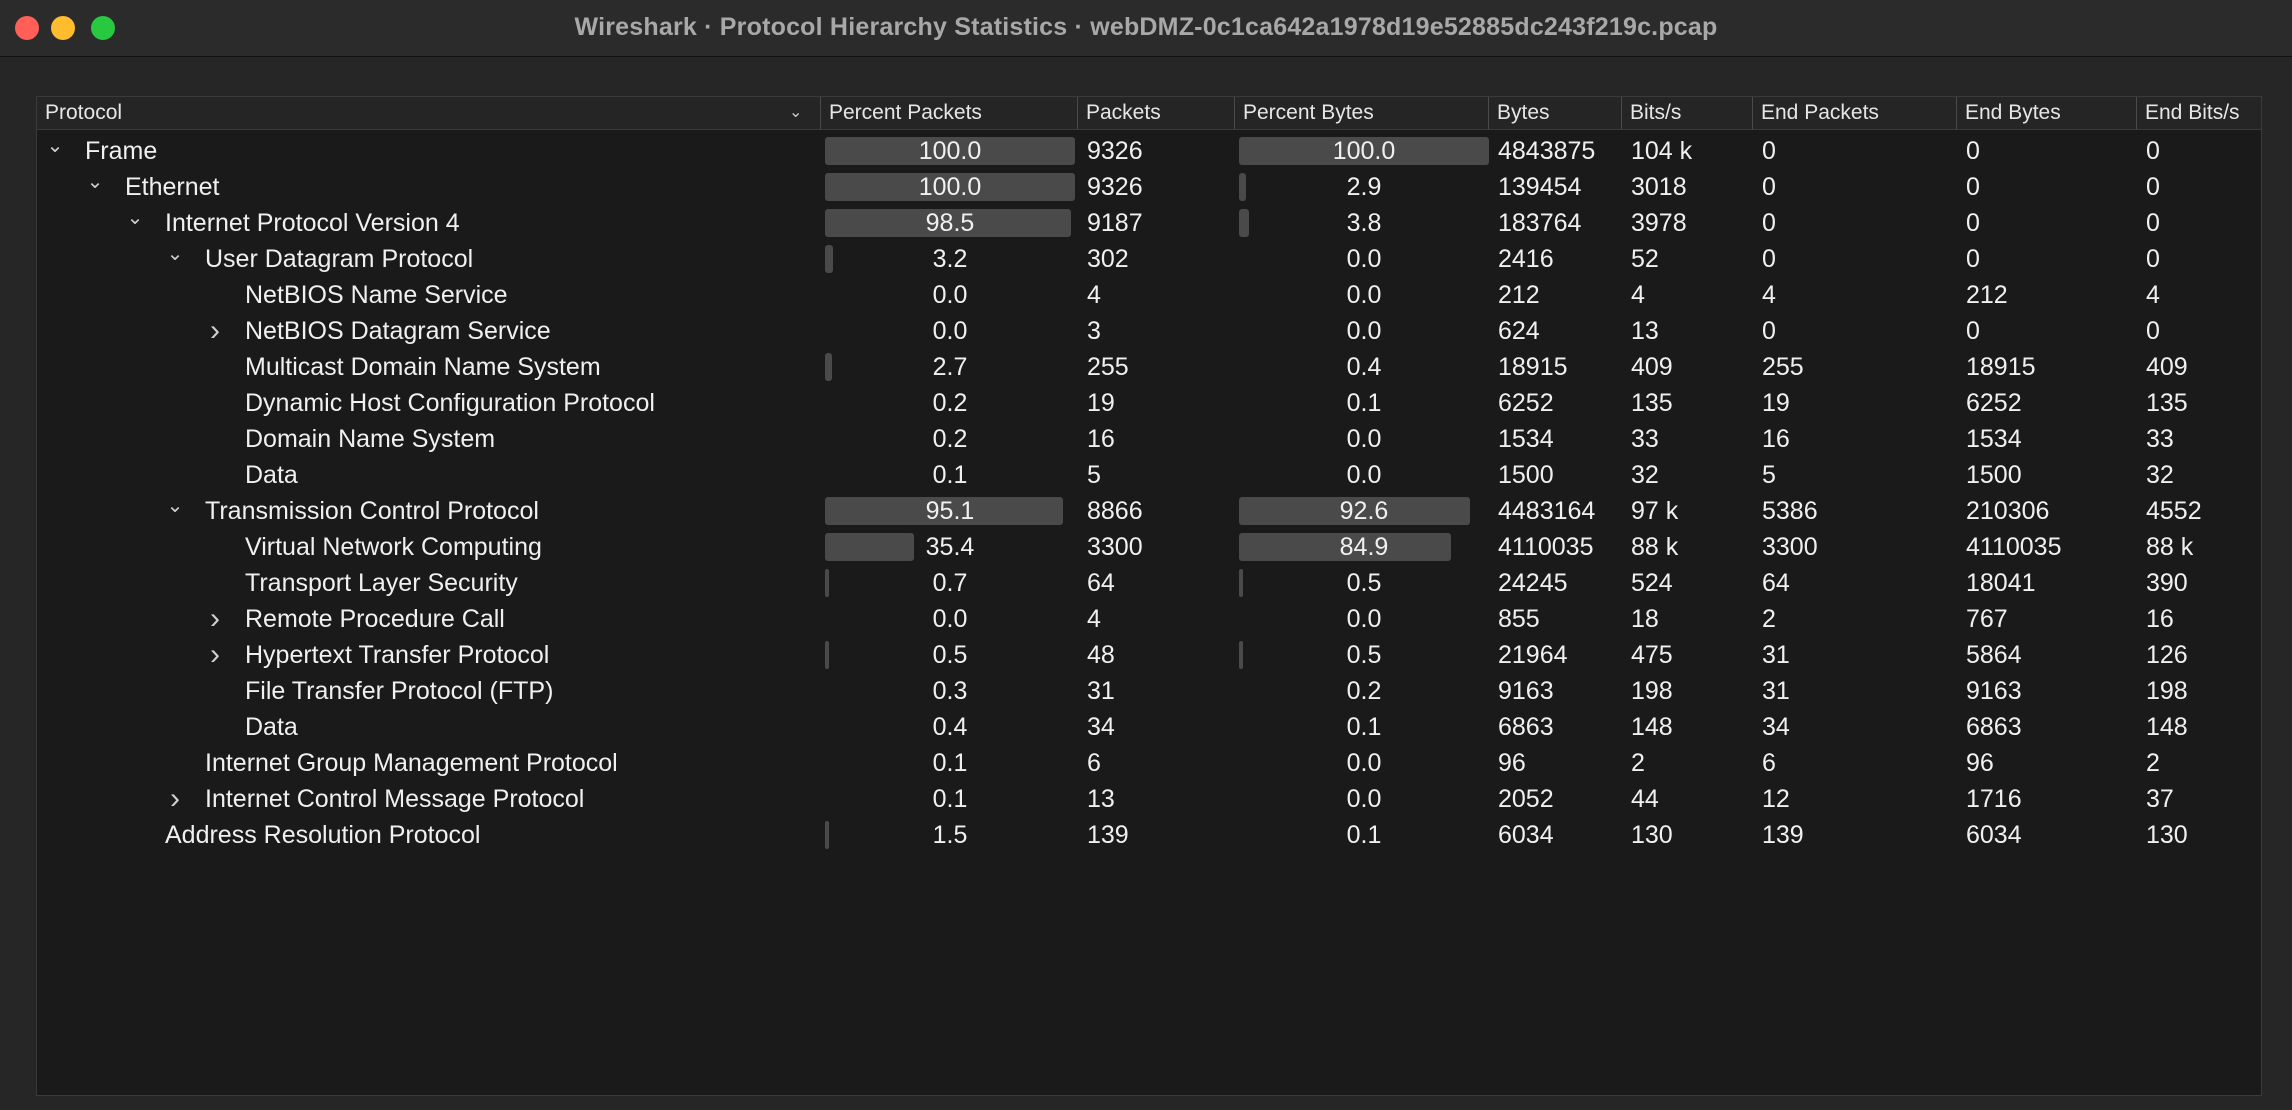  What do you see at coordinates (1149, 151) in the screenshot?
I see `tree-row: ⌄ Frame 100.0 100.0 9326 4843875 104 k 0 0 0` at bounding box center [1149, 151].